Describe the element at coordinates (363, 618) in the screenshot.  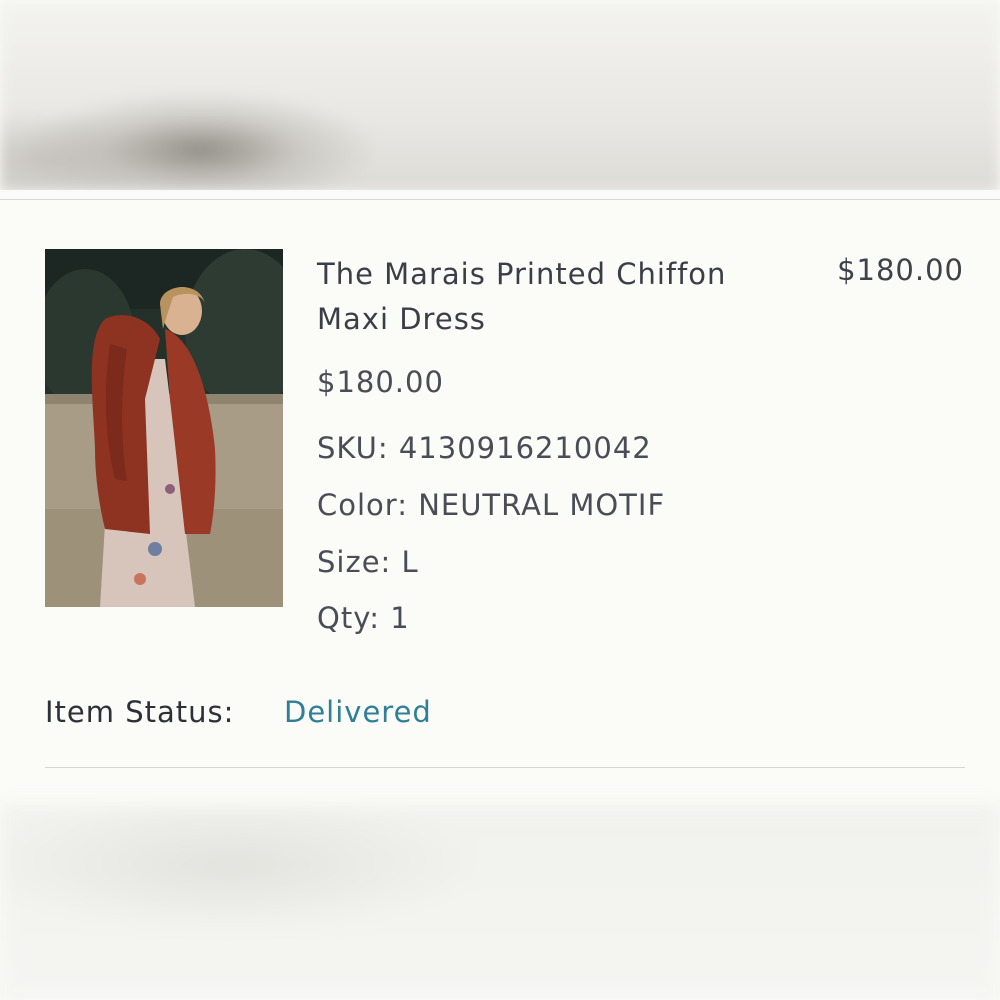
I see `qty-text: Qty: 1` at that location.